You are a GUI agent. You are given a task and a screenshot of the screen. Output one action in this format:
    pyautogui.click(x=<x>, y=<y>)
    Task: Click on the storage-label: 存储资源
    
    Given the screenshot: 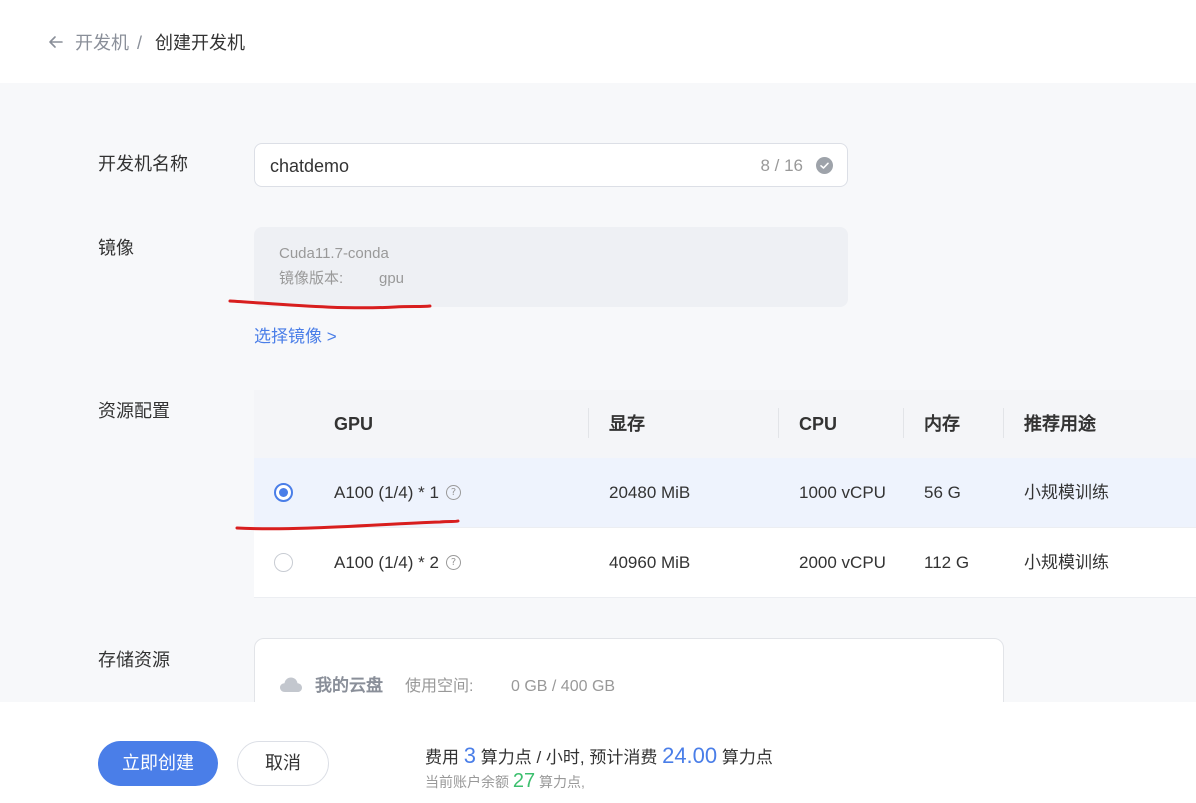 What is the action you would take?
    pyautogui.click(x=134, y=660)
    